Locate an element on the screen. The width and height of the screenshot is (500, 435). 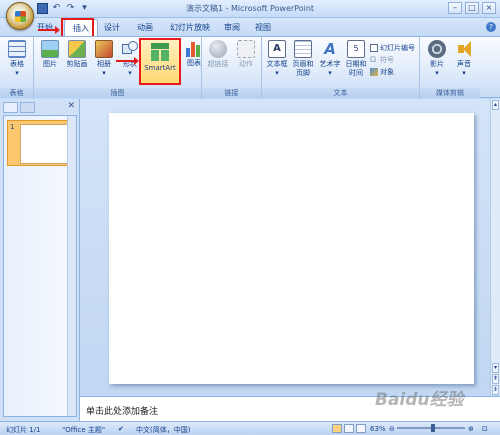
calendar-icon: 5 is located at coordinates (356, 49).